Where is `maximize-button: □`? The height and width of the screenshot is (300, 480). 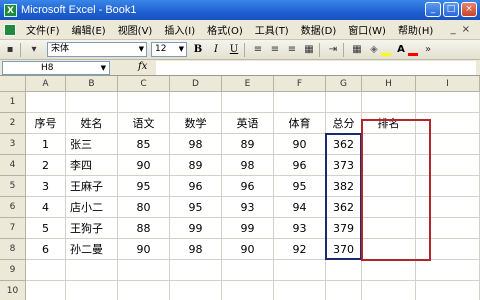
maximize-button: □ is located at coordinates (451, 9).